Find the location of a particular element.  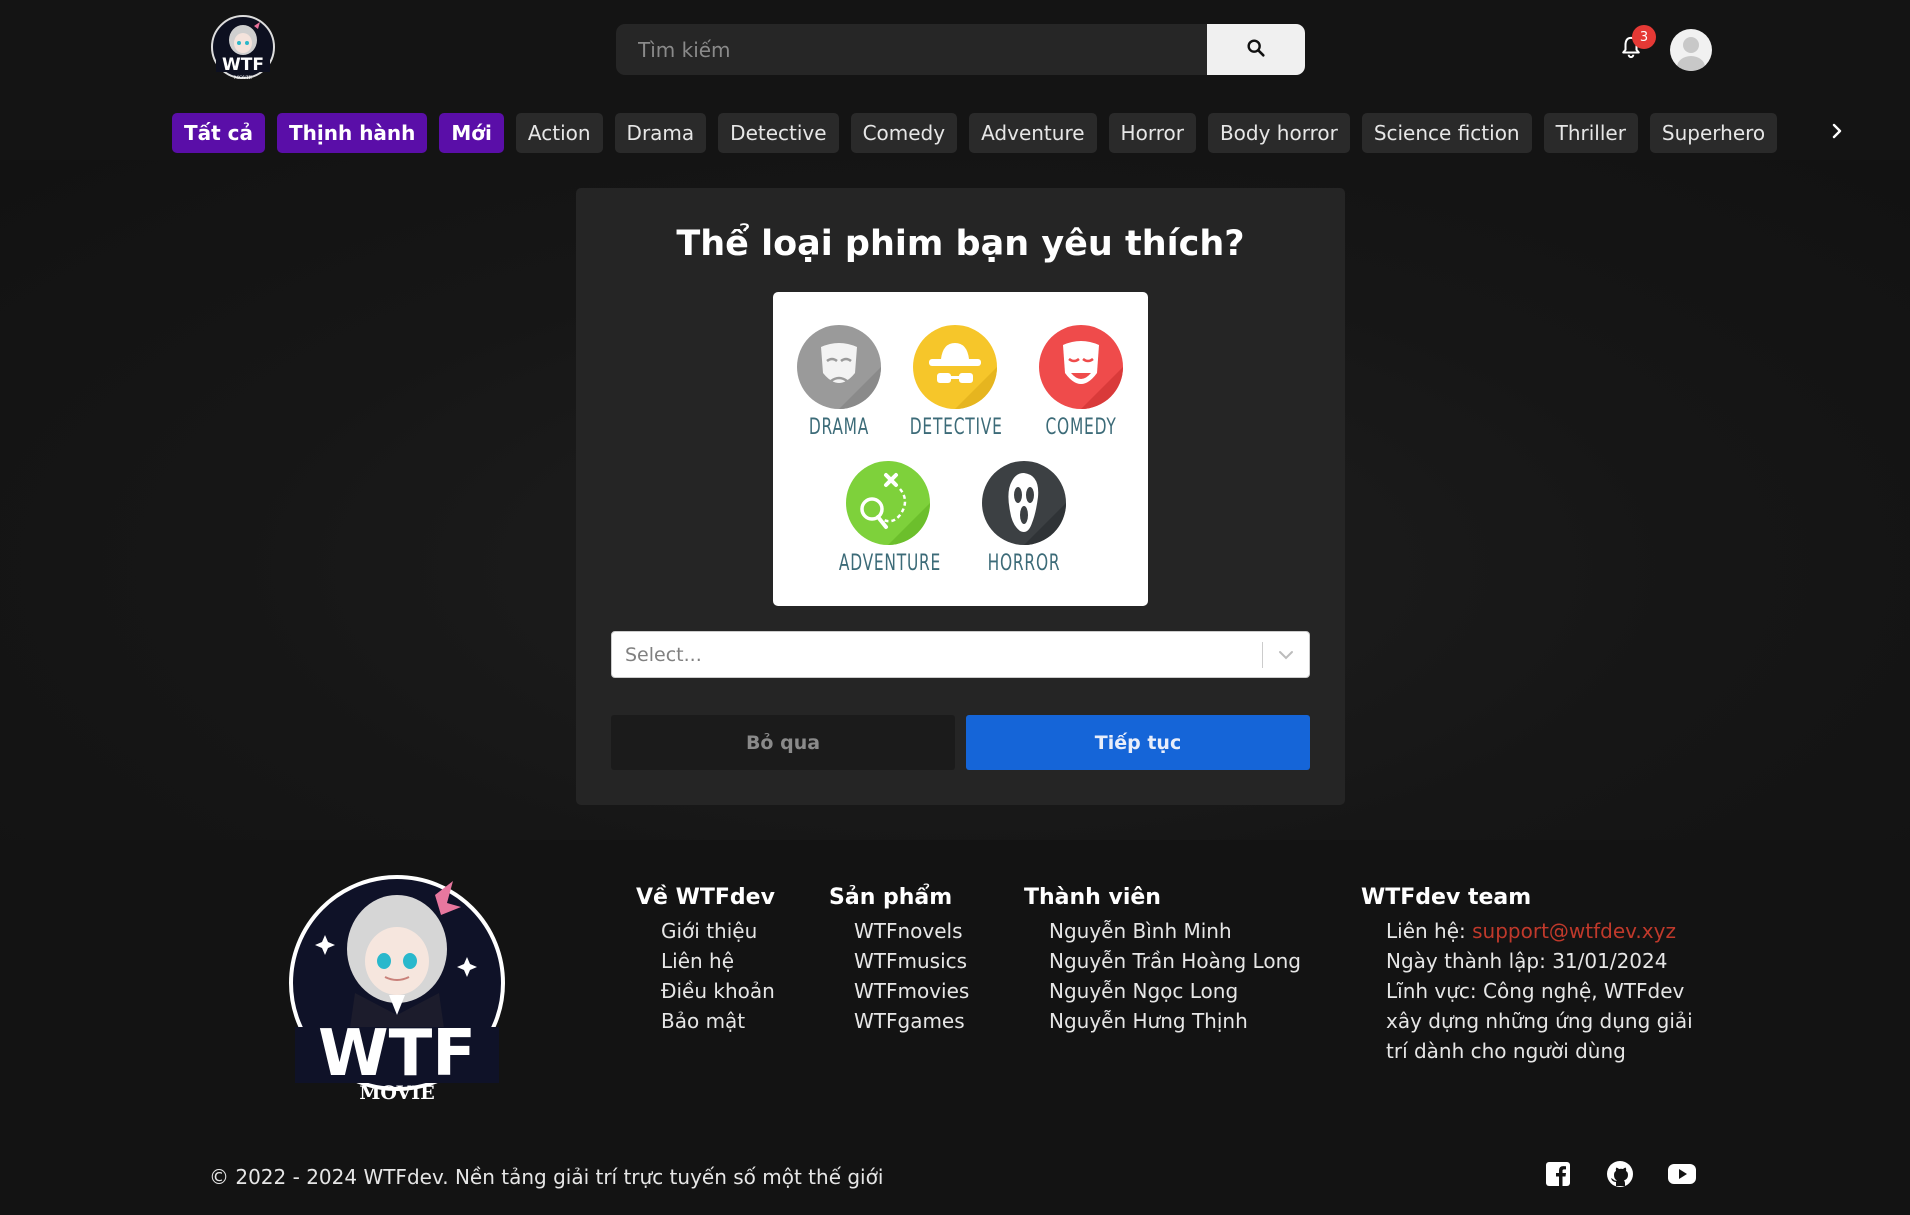

drama-label: DRAMA is located at coordinates (839, 427).